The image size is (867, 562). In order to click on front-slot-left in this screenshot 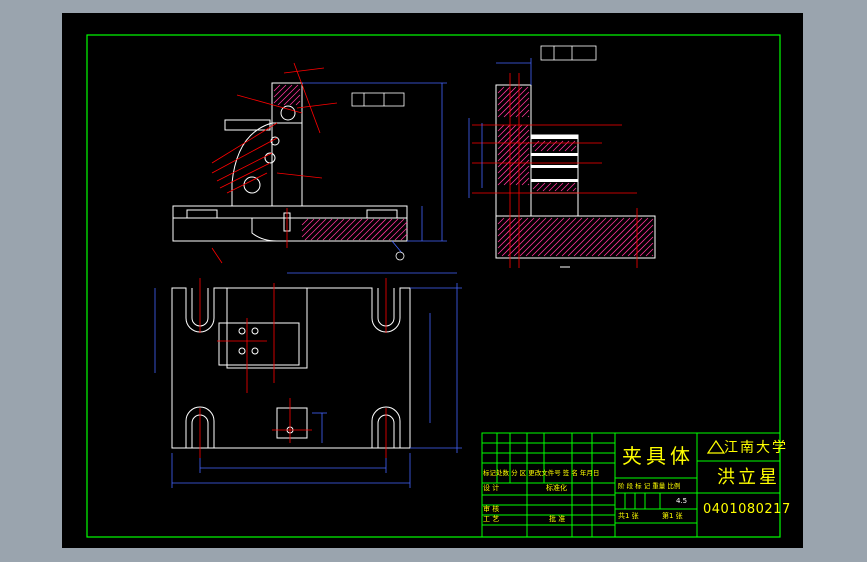, I will do `click(202, 214)`.